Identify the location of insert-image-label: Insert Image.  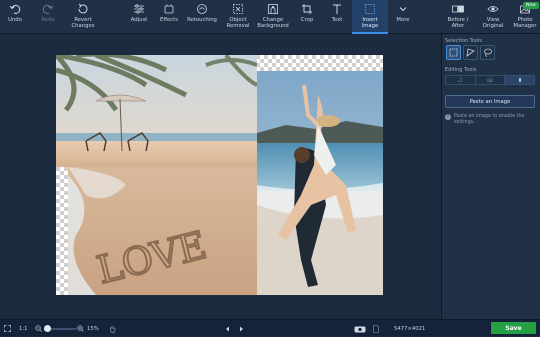
(370, 23).